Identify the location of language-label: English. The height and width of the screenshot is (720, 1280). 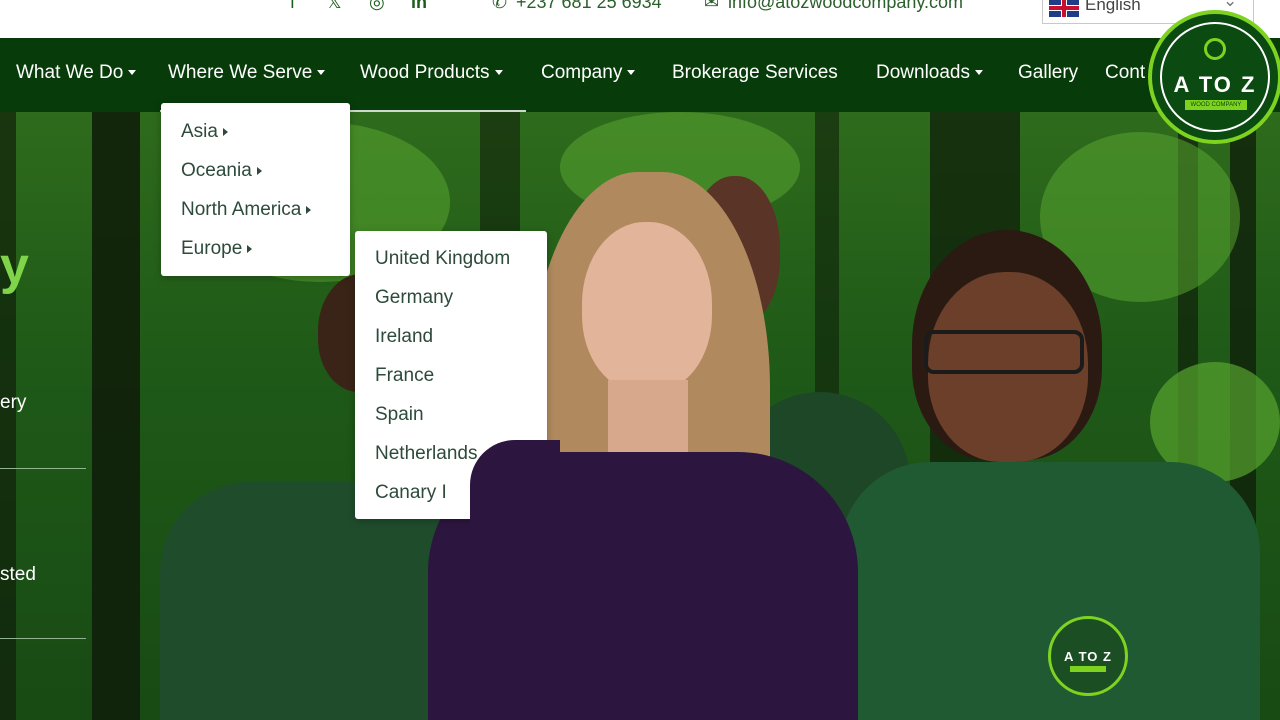
(1113, 7).